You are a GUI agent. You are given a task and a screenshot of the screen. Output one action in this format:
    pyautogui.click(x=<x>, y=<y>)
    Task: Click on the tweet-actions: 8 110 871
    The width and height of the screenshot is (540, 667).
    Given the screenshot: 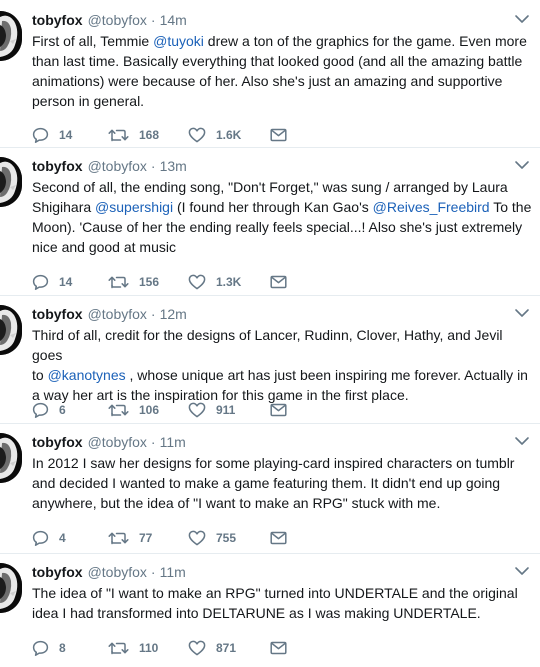 What is the action you would take?
    pyautogui.click(x=159, y=648)
    